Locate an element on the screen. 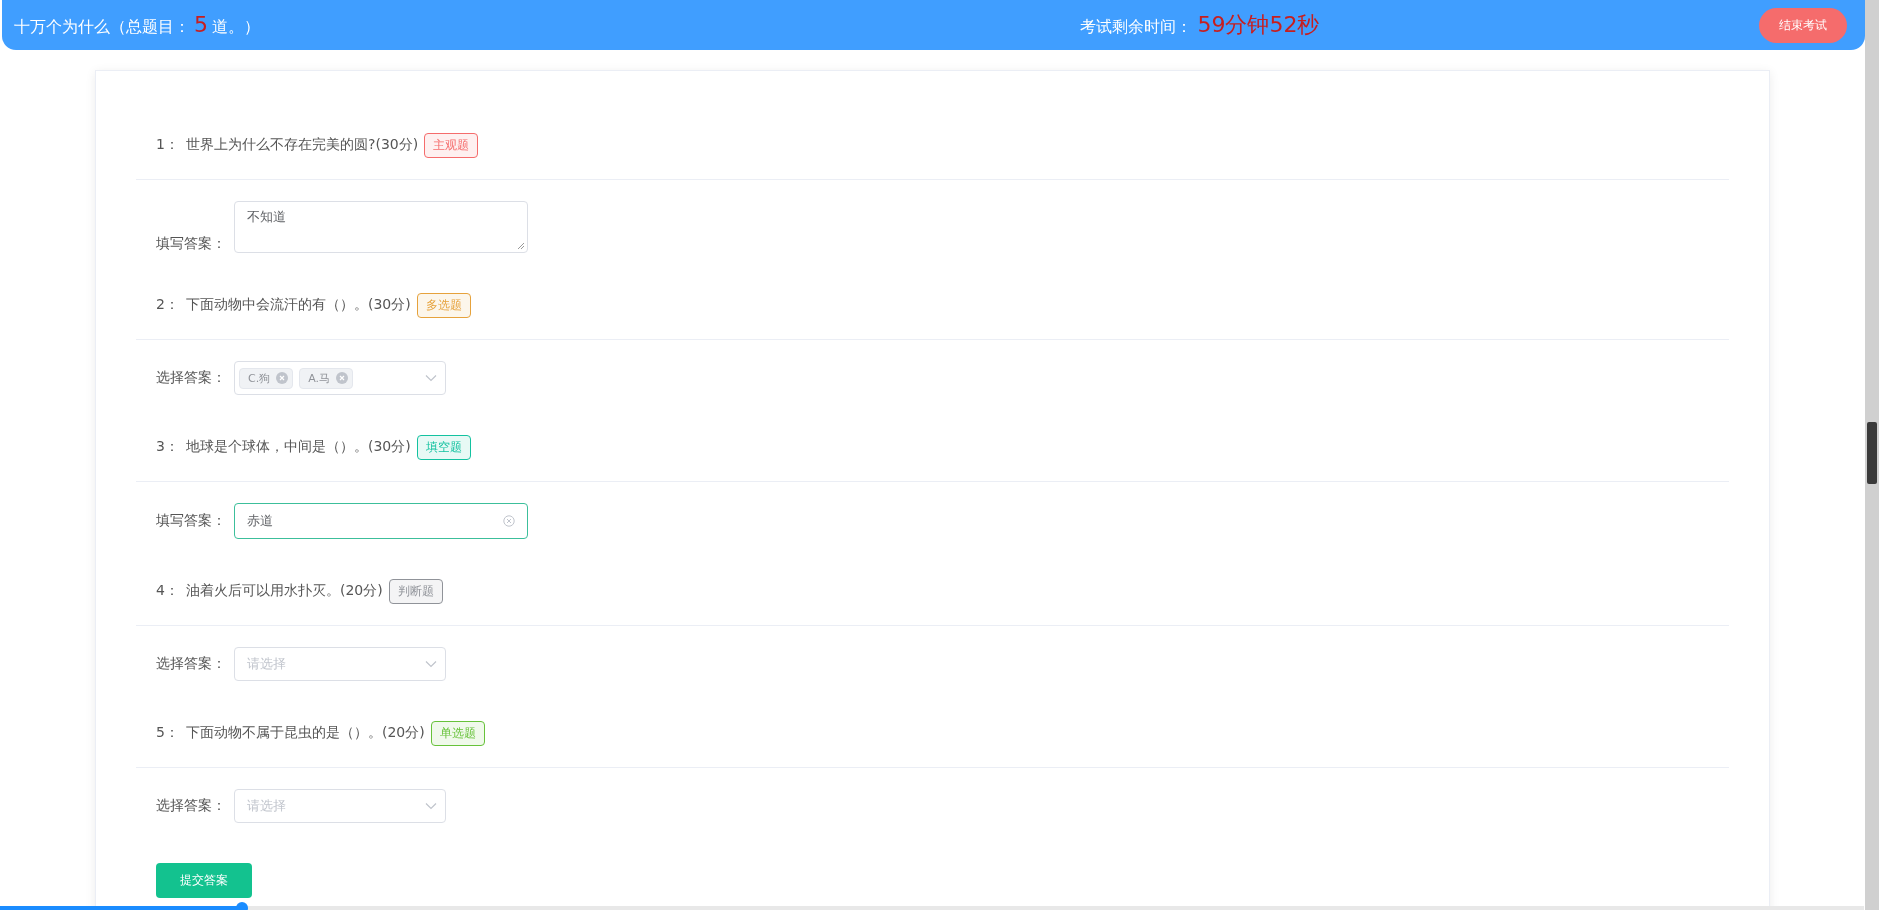  end-exam-button: 结束考试 is located at coordinates (1803, 25).